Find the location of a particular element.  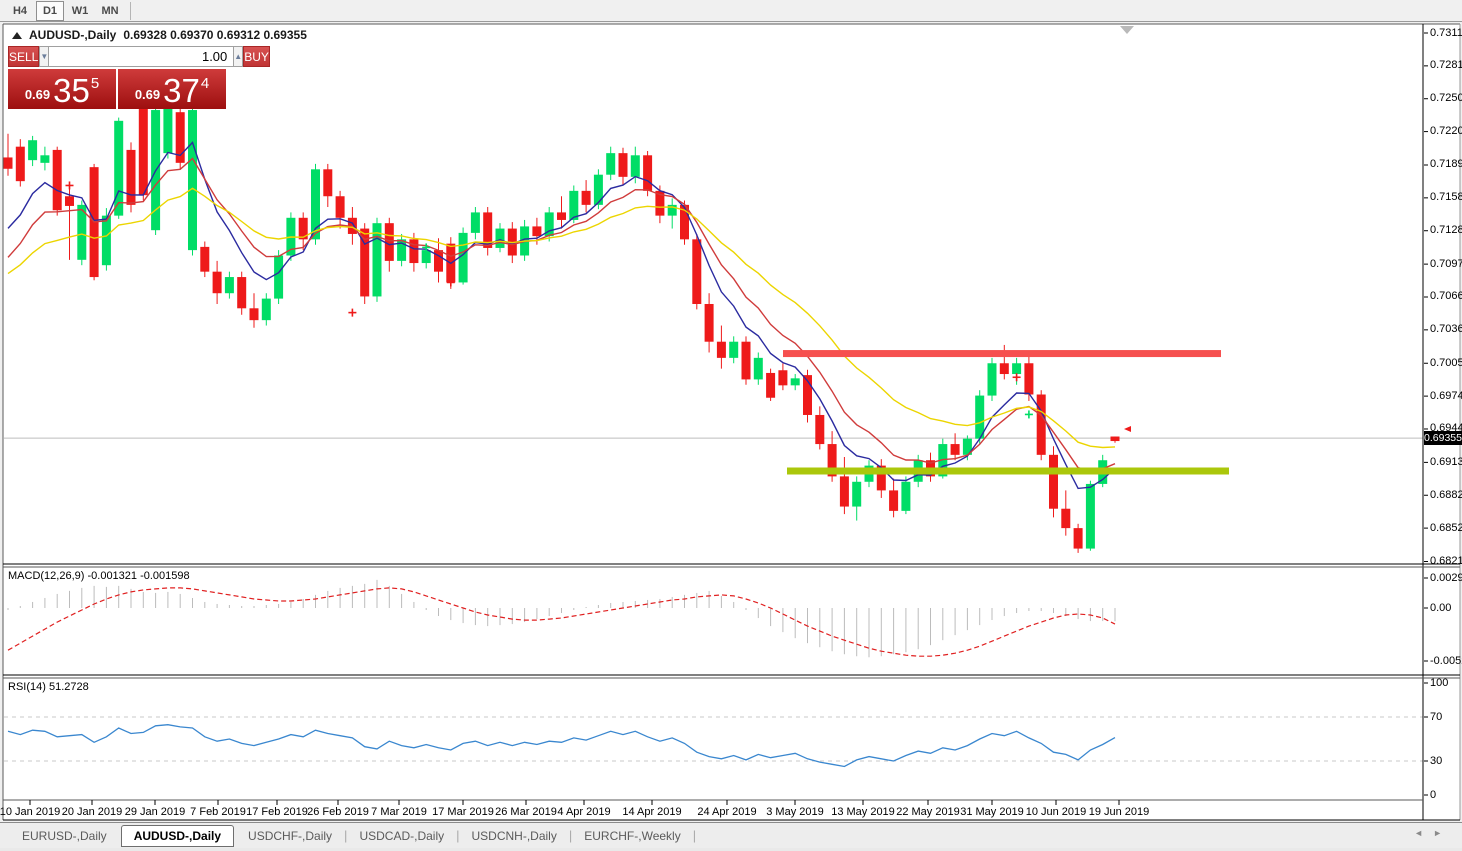

date-axis-label: 19 Jun 2019 is located at coordinates (1119, 812).